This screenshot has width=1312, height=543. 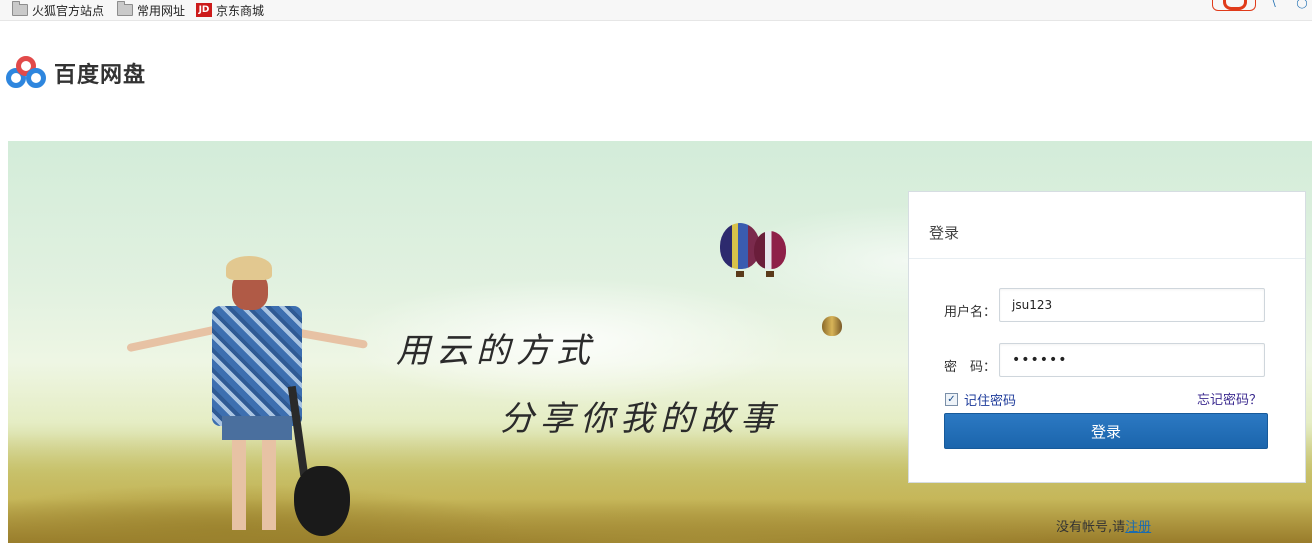 I want to click on username-label: 用户名：, so click(x=970, y=312).